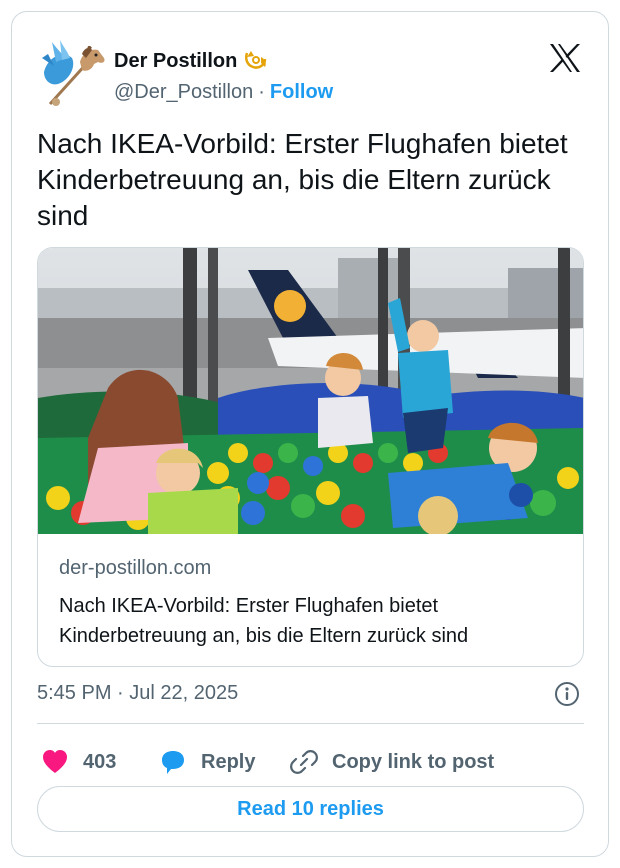  Describe the element at coordinates (175, 61) in the screenshot. I see `author-name: Der Postillon` at that location.